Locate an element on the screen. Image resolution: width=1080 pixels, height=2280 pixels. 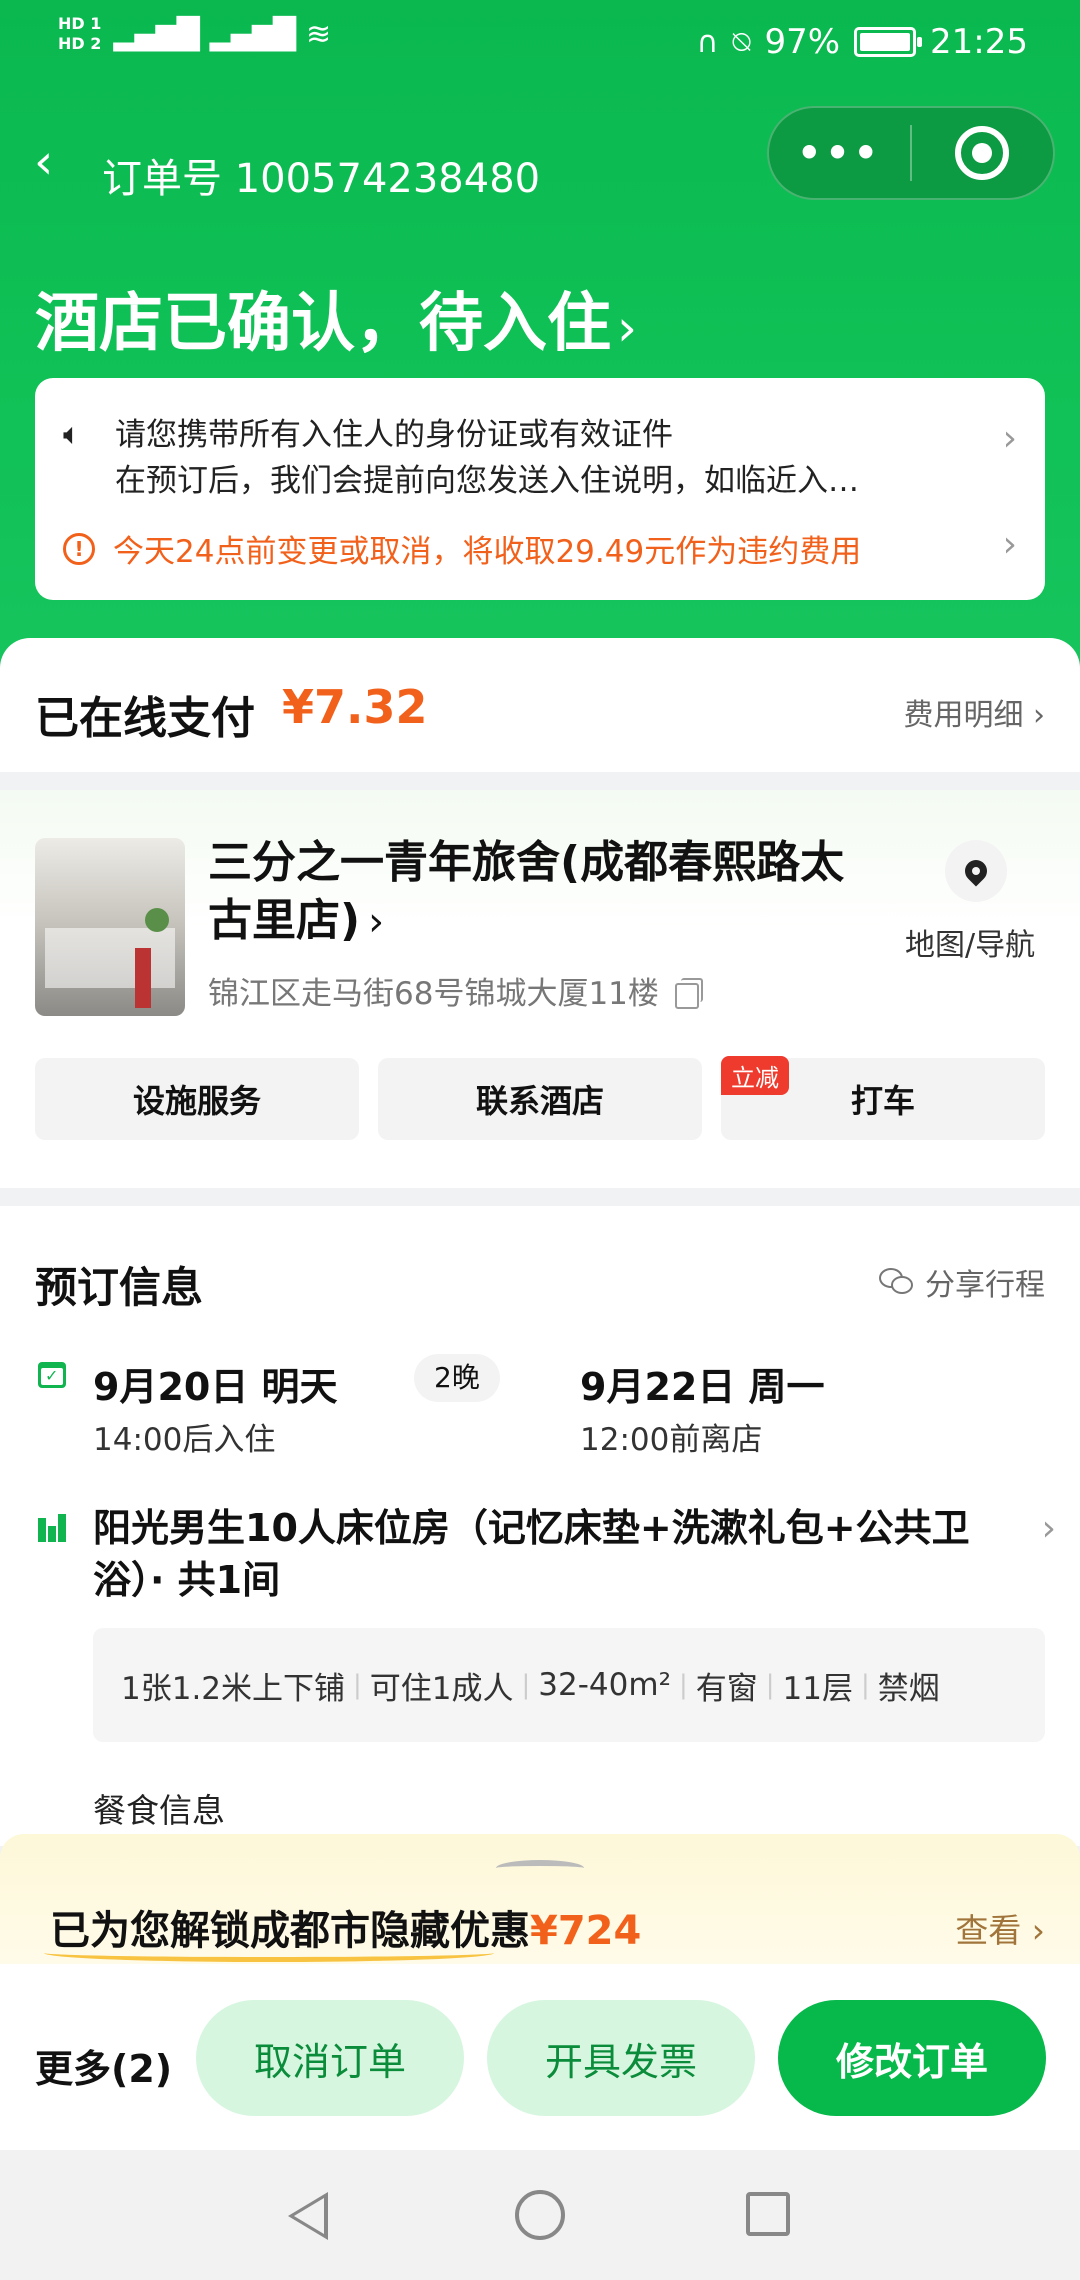
payment-amount: ¥7.32 is located at coordinates (355, 707).